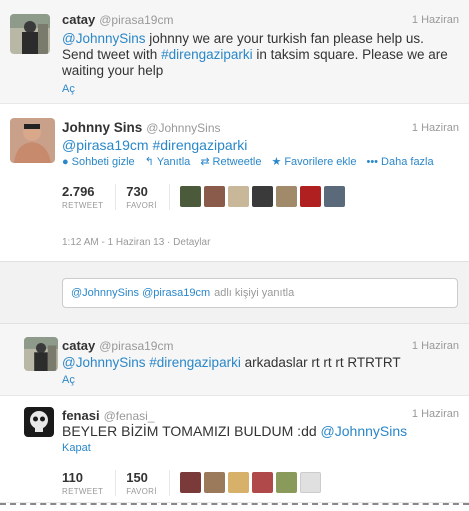 Image resolution: width=469 pixels, height=511 pixels. Describe the element at coordinates (102, 127) in the screenshot. I see `tweet-author-name: Johnny Sins` at that location.